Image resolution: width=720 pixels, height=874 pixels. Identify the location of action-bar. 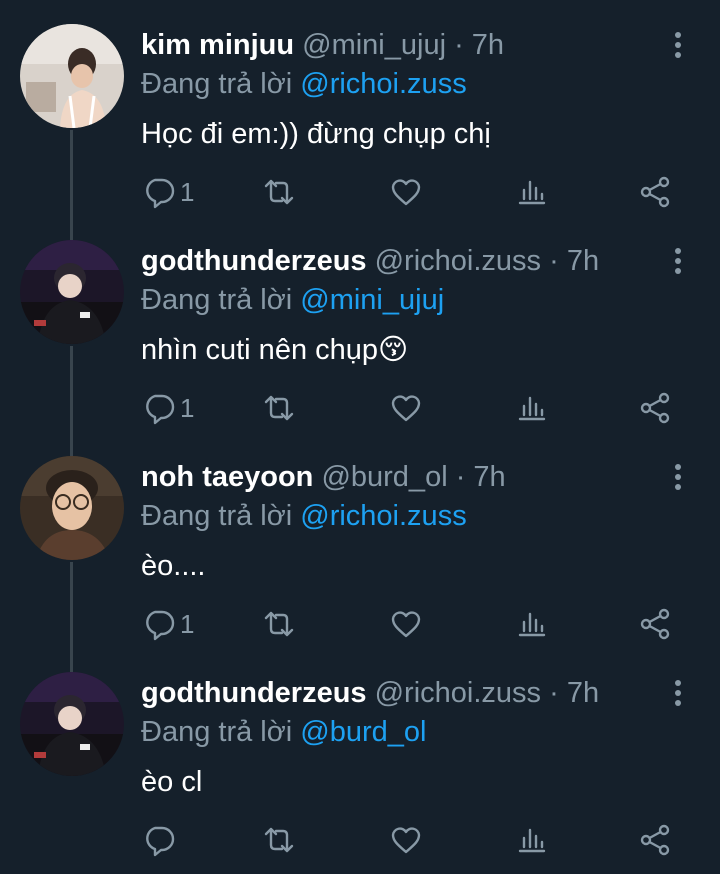
(360, 843).